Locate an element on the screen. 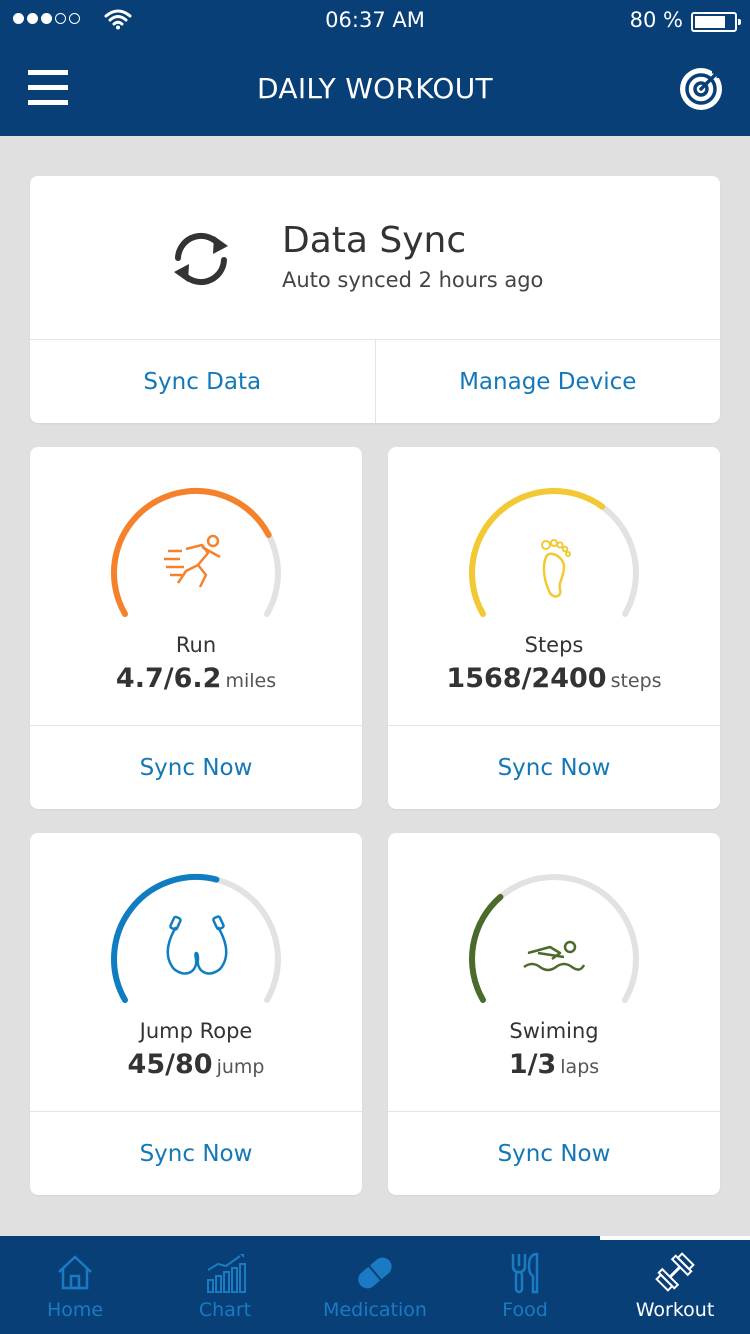  battery-percentage: 80 % is located at coordinates (656, 20).